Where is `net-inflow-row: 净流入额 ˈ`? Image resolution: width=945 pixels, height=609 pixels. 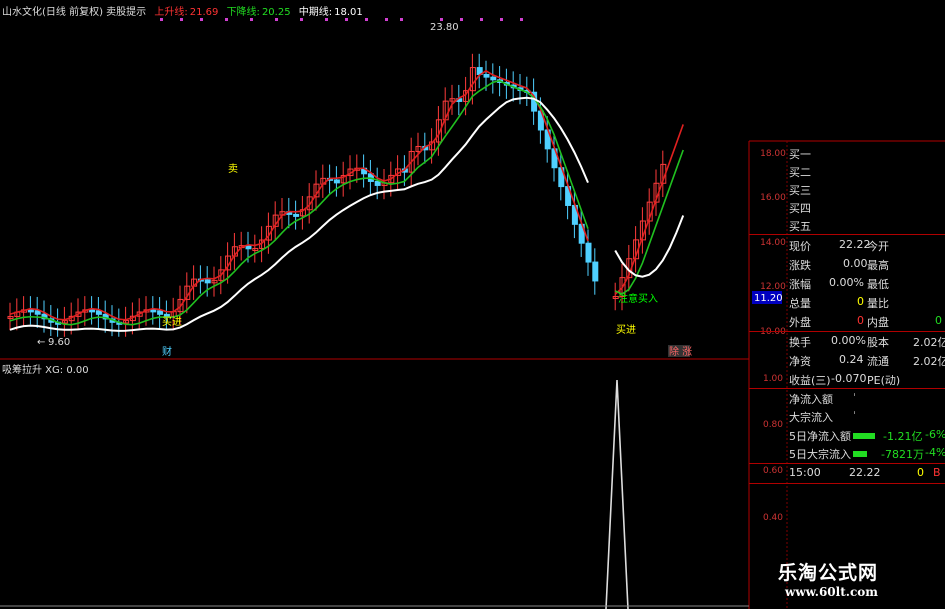 net-inflow-row: 净流入额 ˈ is located at coordinates (847, 398).